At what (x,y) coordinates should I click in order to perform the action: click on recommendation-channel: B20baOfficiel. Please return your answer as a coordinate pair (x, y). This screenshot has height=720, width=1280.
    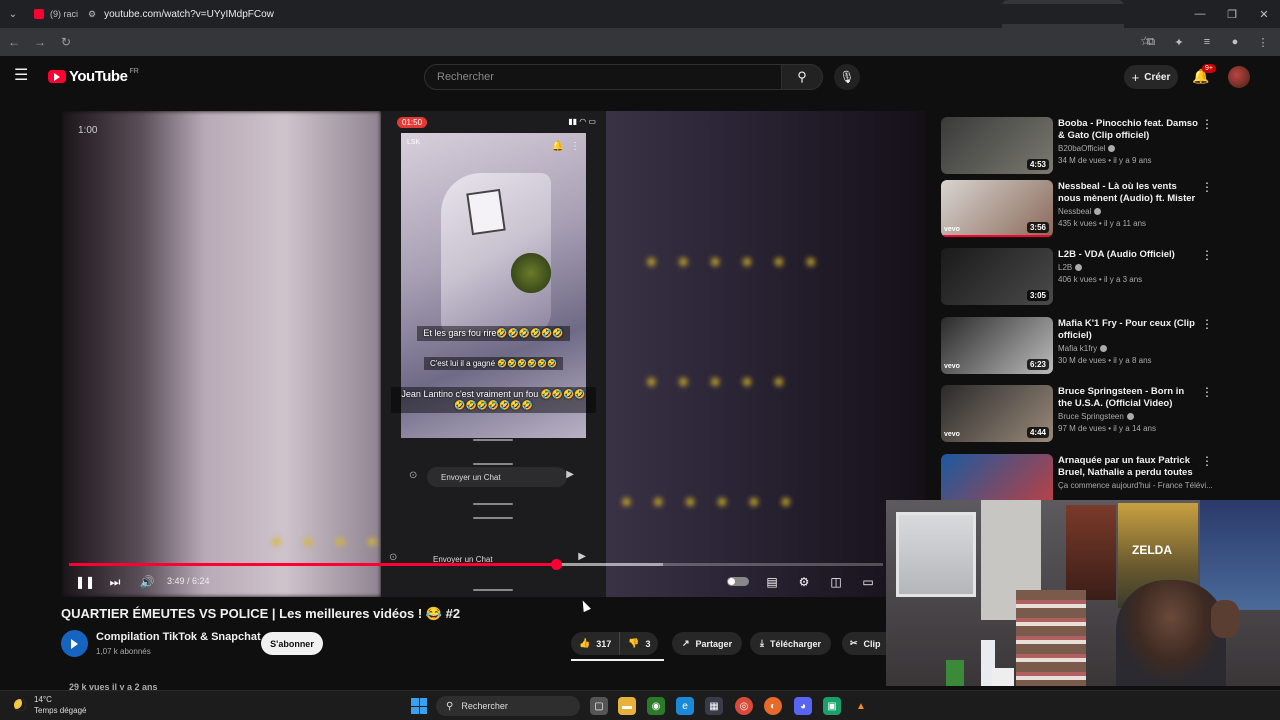
    Looking at the image, I should click on (1087, 148).